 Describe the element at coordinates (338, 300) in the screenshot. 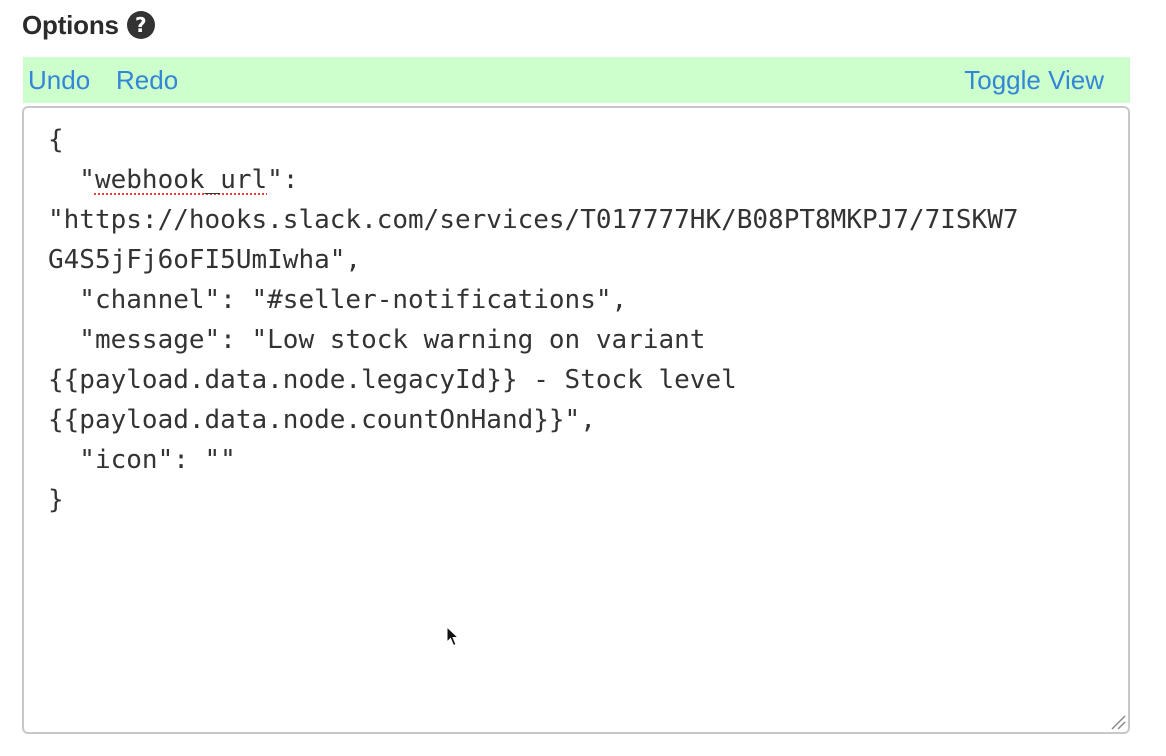

I see `editor-line: "channel": "#seller-notifications",` at that location.